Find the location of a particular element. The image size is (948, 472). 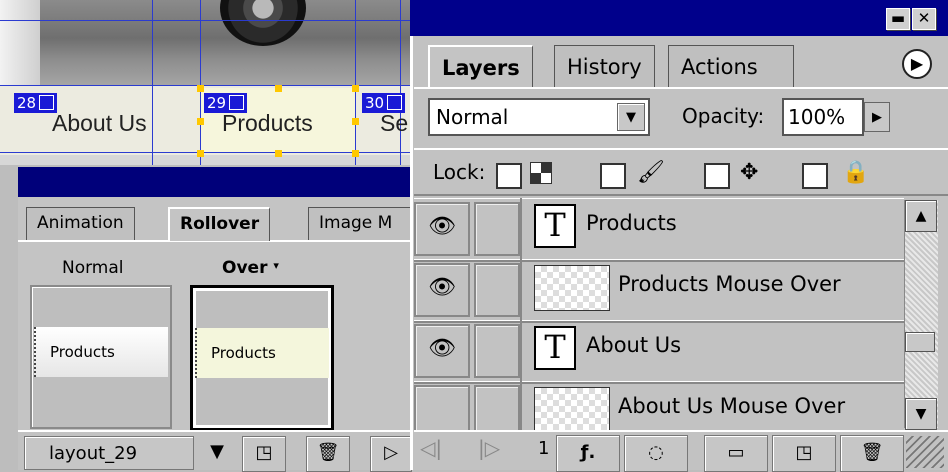

opacity-slider-arrow-icon: ▶ is located at coordinates (877, 117).